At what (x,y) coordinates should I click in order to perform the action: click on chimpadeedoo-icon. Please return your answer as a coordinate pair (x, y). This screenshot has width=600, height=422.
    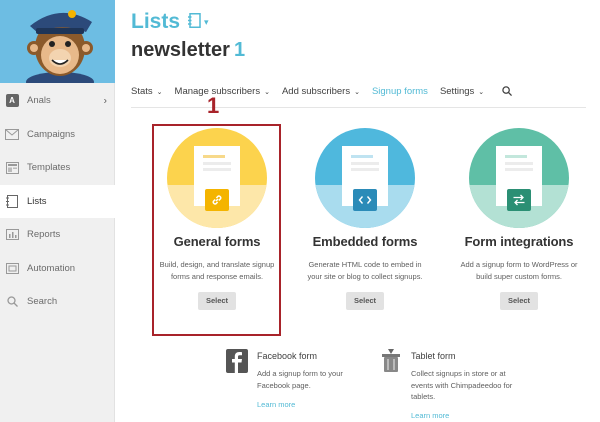
    Looking at the image, I should click on (391, 361).